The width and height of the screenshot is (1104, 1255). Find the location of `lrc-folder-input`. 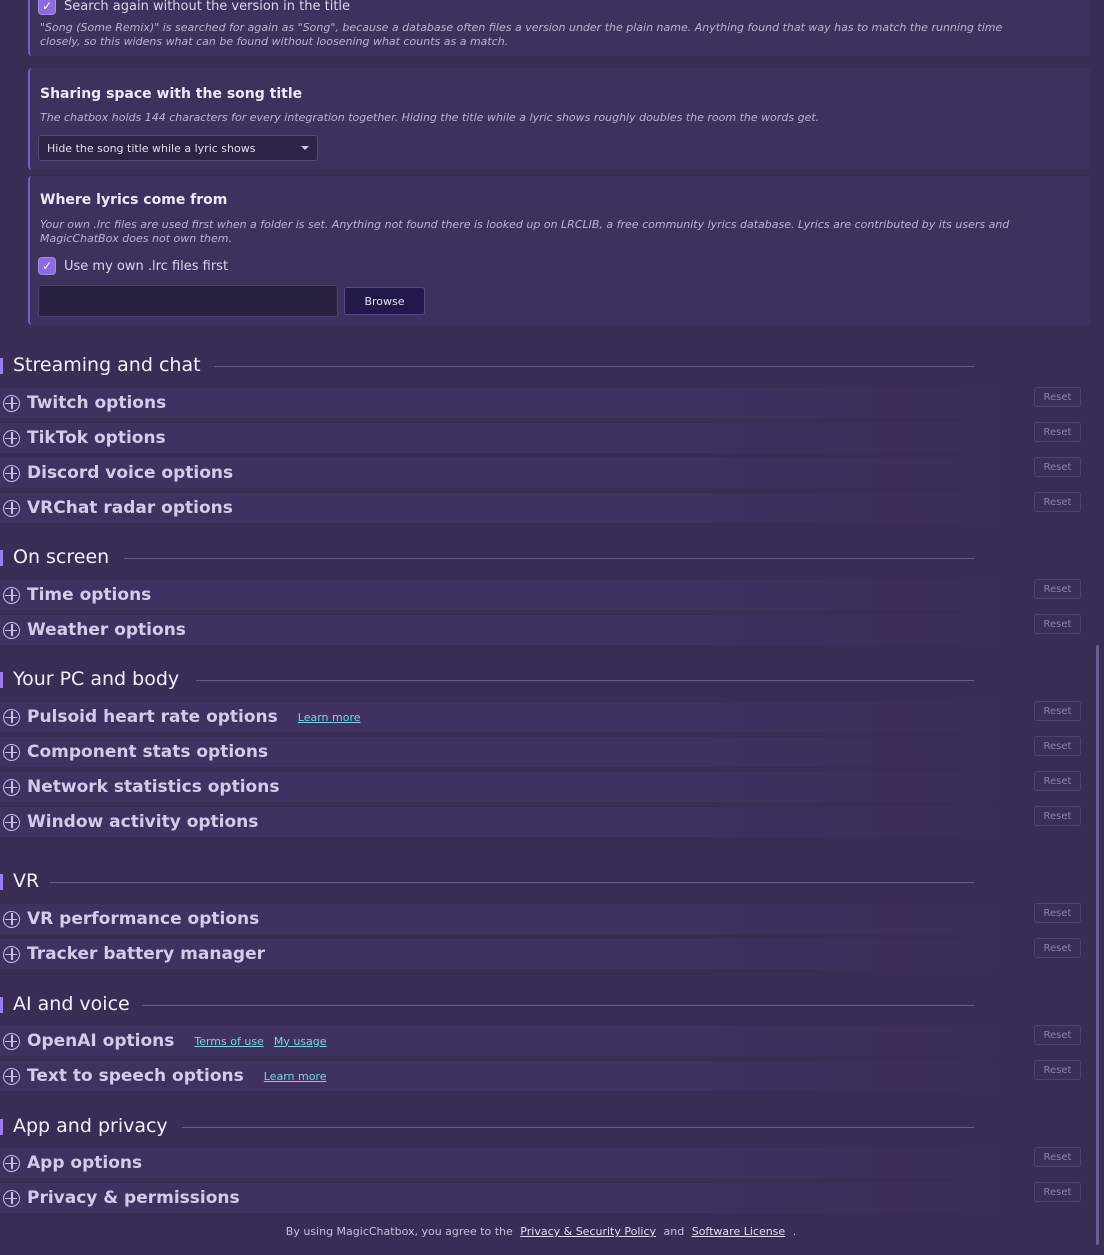

lrc-folder-input is located at coordinates (188, 301).